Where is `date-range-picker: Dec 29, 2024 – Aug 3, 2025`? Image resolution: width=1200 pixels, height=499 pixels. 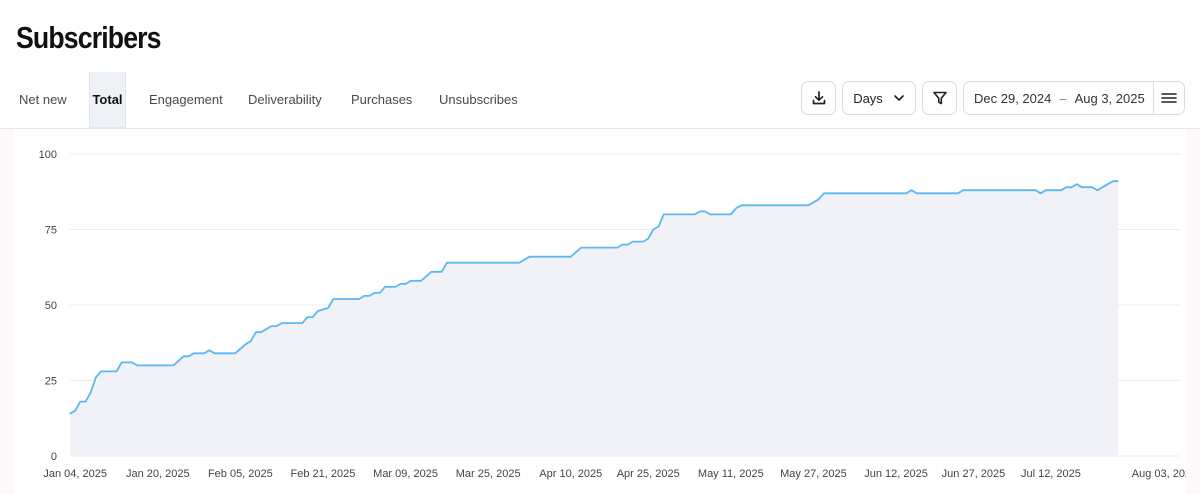 date-range-picker: Dec 29, 2024 – Aug 3, 2025 is located at coordinates (1074, 98).